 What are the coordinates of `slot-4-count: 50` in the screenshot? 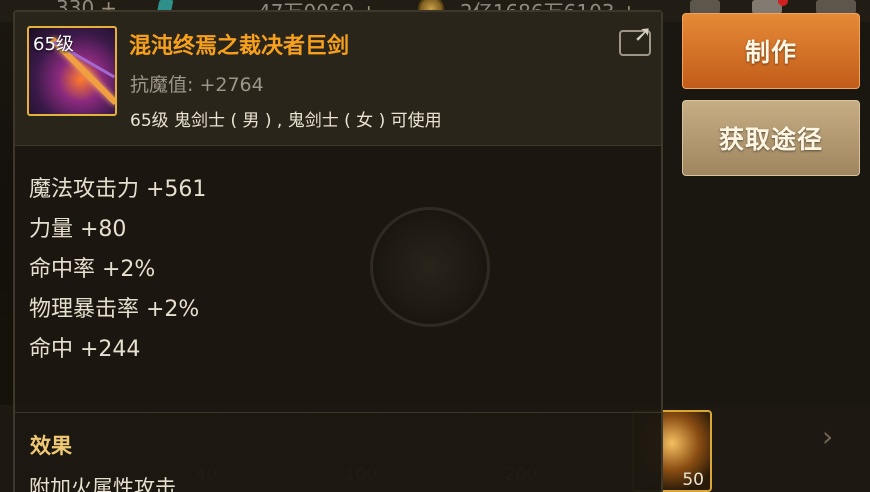 It's located at (693, 480).